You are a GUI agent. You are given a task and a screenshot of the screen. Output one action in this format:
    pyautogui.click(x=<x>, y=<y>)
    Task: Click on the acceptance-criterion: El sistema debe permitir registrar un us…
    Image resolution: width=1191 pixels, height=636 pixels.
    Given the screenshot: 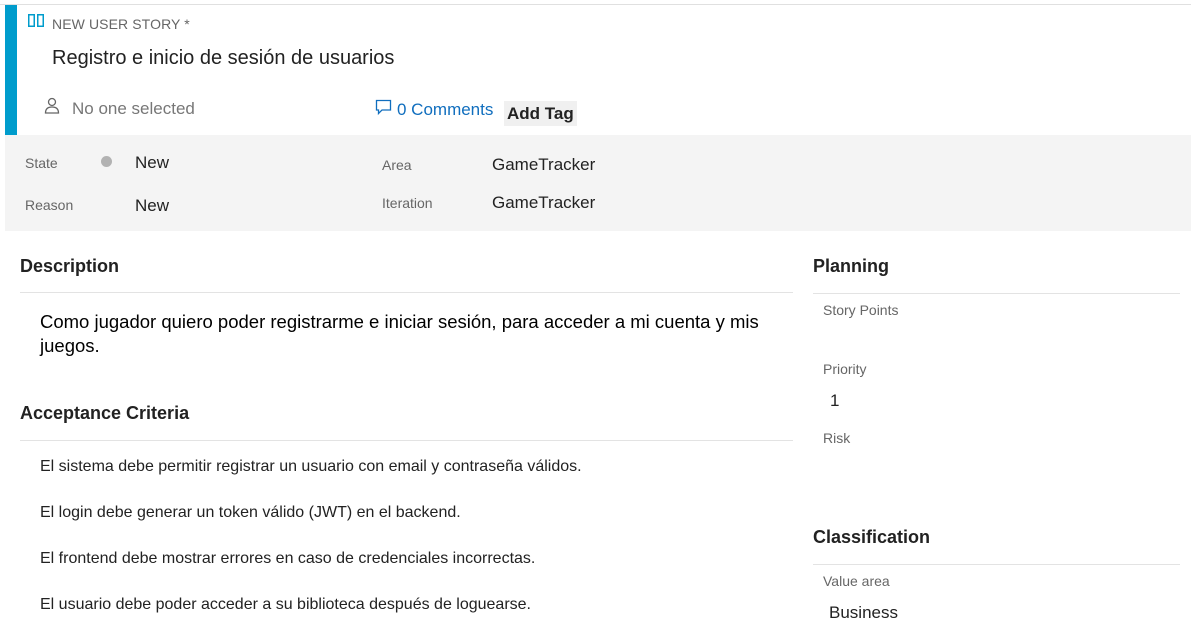 What is the action you would take?
    pyautogui.click(x=311, y=467)
    